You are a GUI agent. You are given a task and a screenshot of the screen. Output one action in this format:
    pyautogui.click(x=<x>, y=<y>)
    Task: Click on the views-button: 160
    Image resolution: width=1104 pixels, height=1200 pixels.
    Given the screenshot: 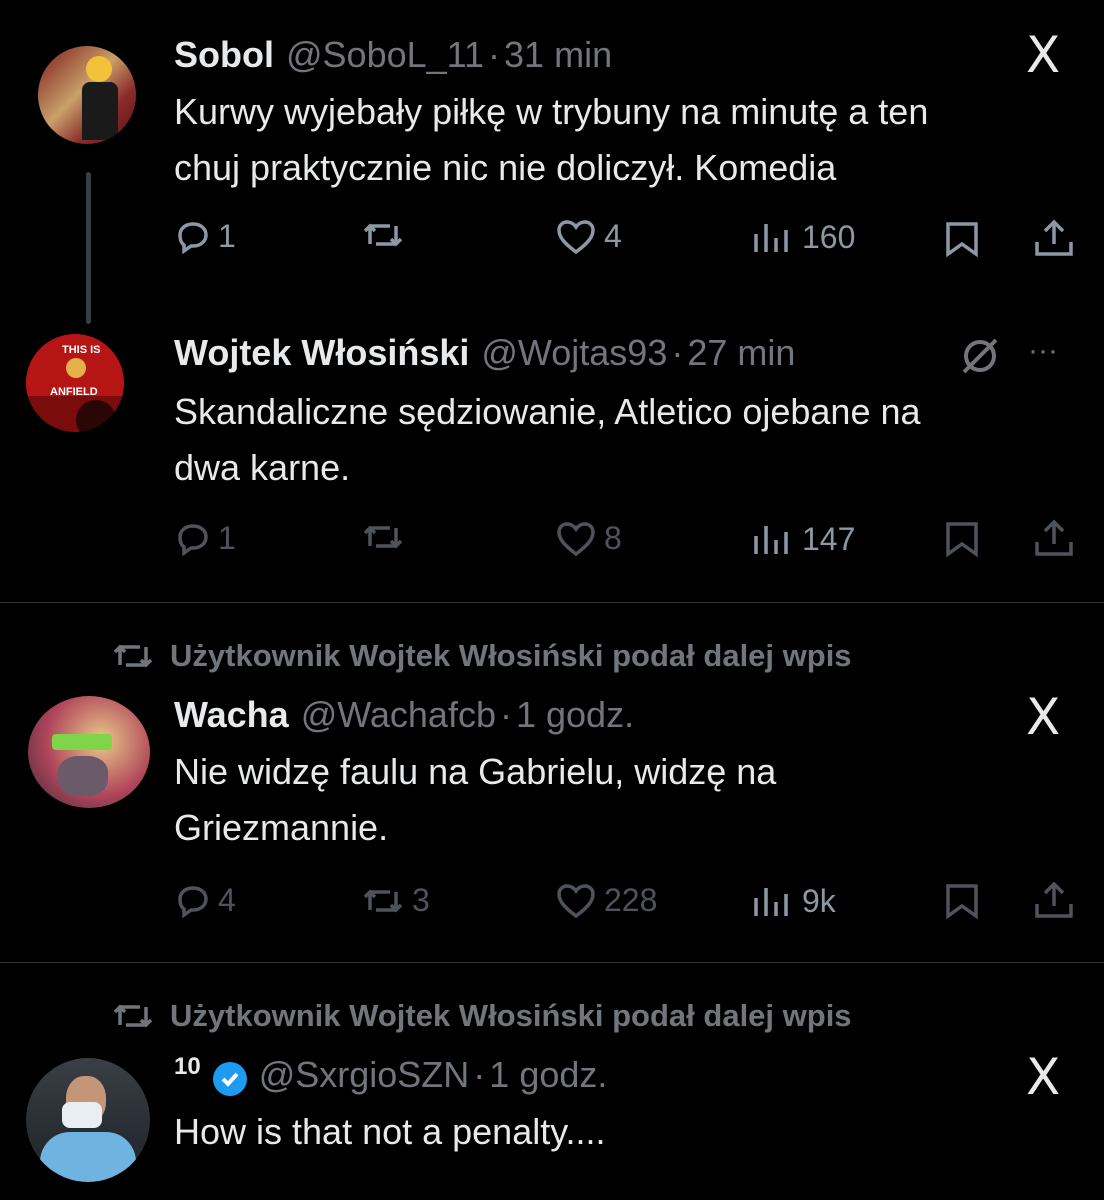 What is the action you would take?
    pyautogui.click(x=802, y=237)
    